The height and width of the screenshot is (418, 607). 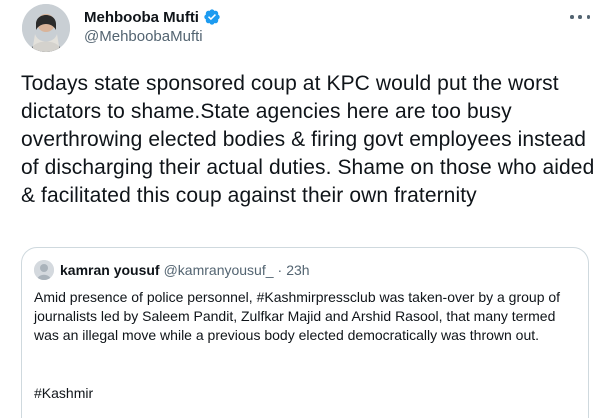 I want to click on more-options-icon, so click(x=580, y=17).